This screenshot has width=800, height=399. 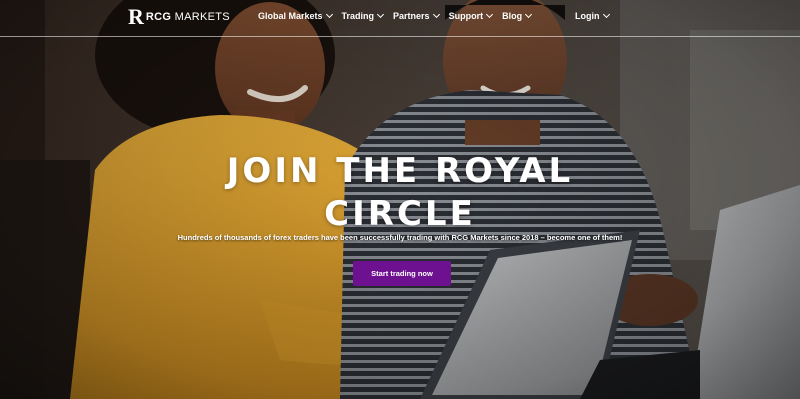 I want to click on nav-item-partners: Partners, so click(x=416, y=15).